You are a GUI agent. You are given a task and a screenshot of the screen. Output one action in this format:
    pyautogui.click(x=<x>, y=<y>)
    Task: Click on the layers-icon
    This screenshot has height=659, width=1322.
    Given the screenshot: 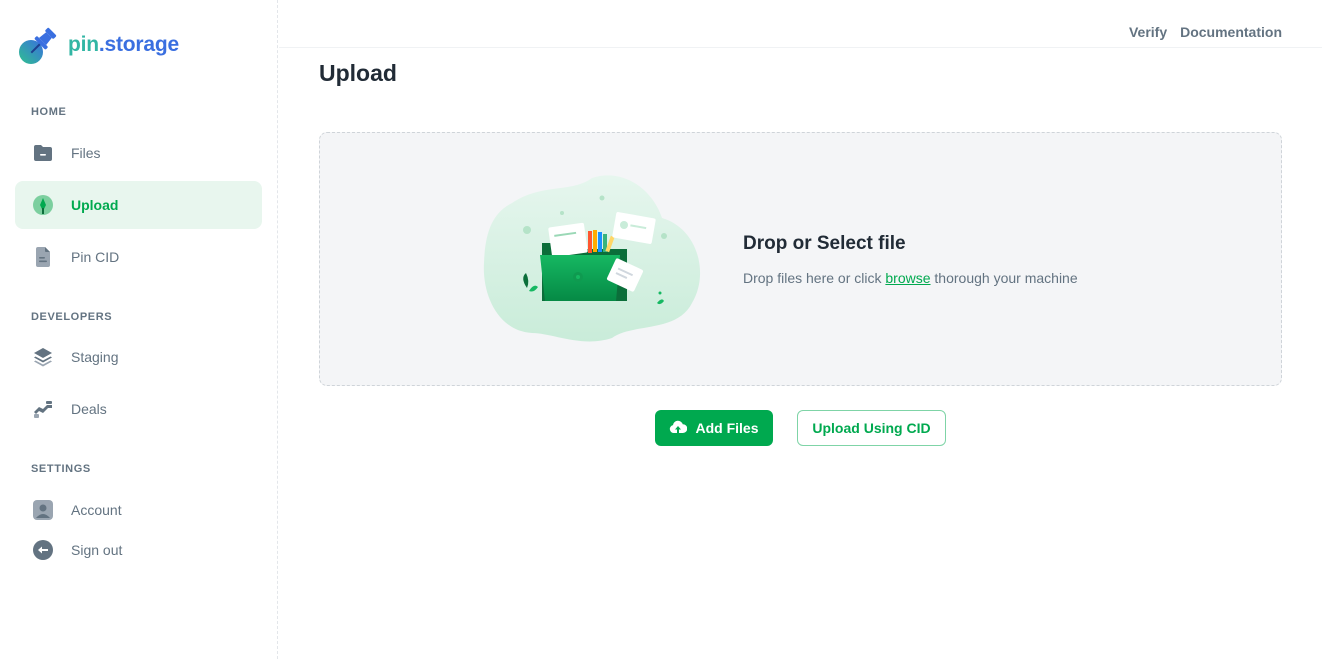 What is the action you would take?
    pyautogui.click(x=43, y=357)
    